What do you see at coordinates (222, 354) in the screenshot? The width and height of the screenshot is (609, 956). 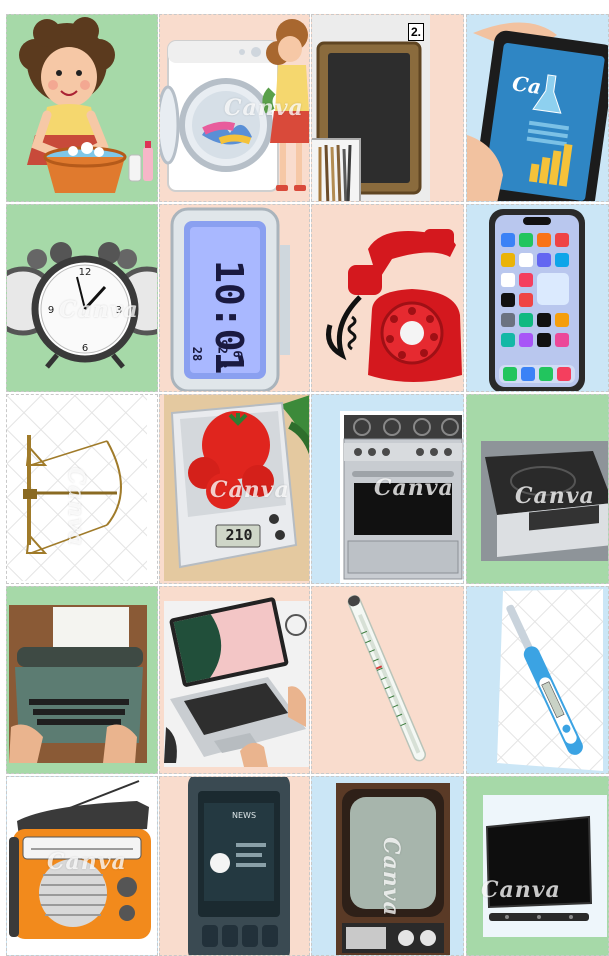 I see `digital-clock-temp-2: 92.8` at bounding box center [222, 354].